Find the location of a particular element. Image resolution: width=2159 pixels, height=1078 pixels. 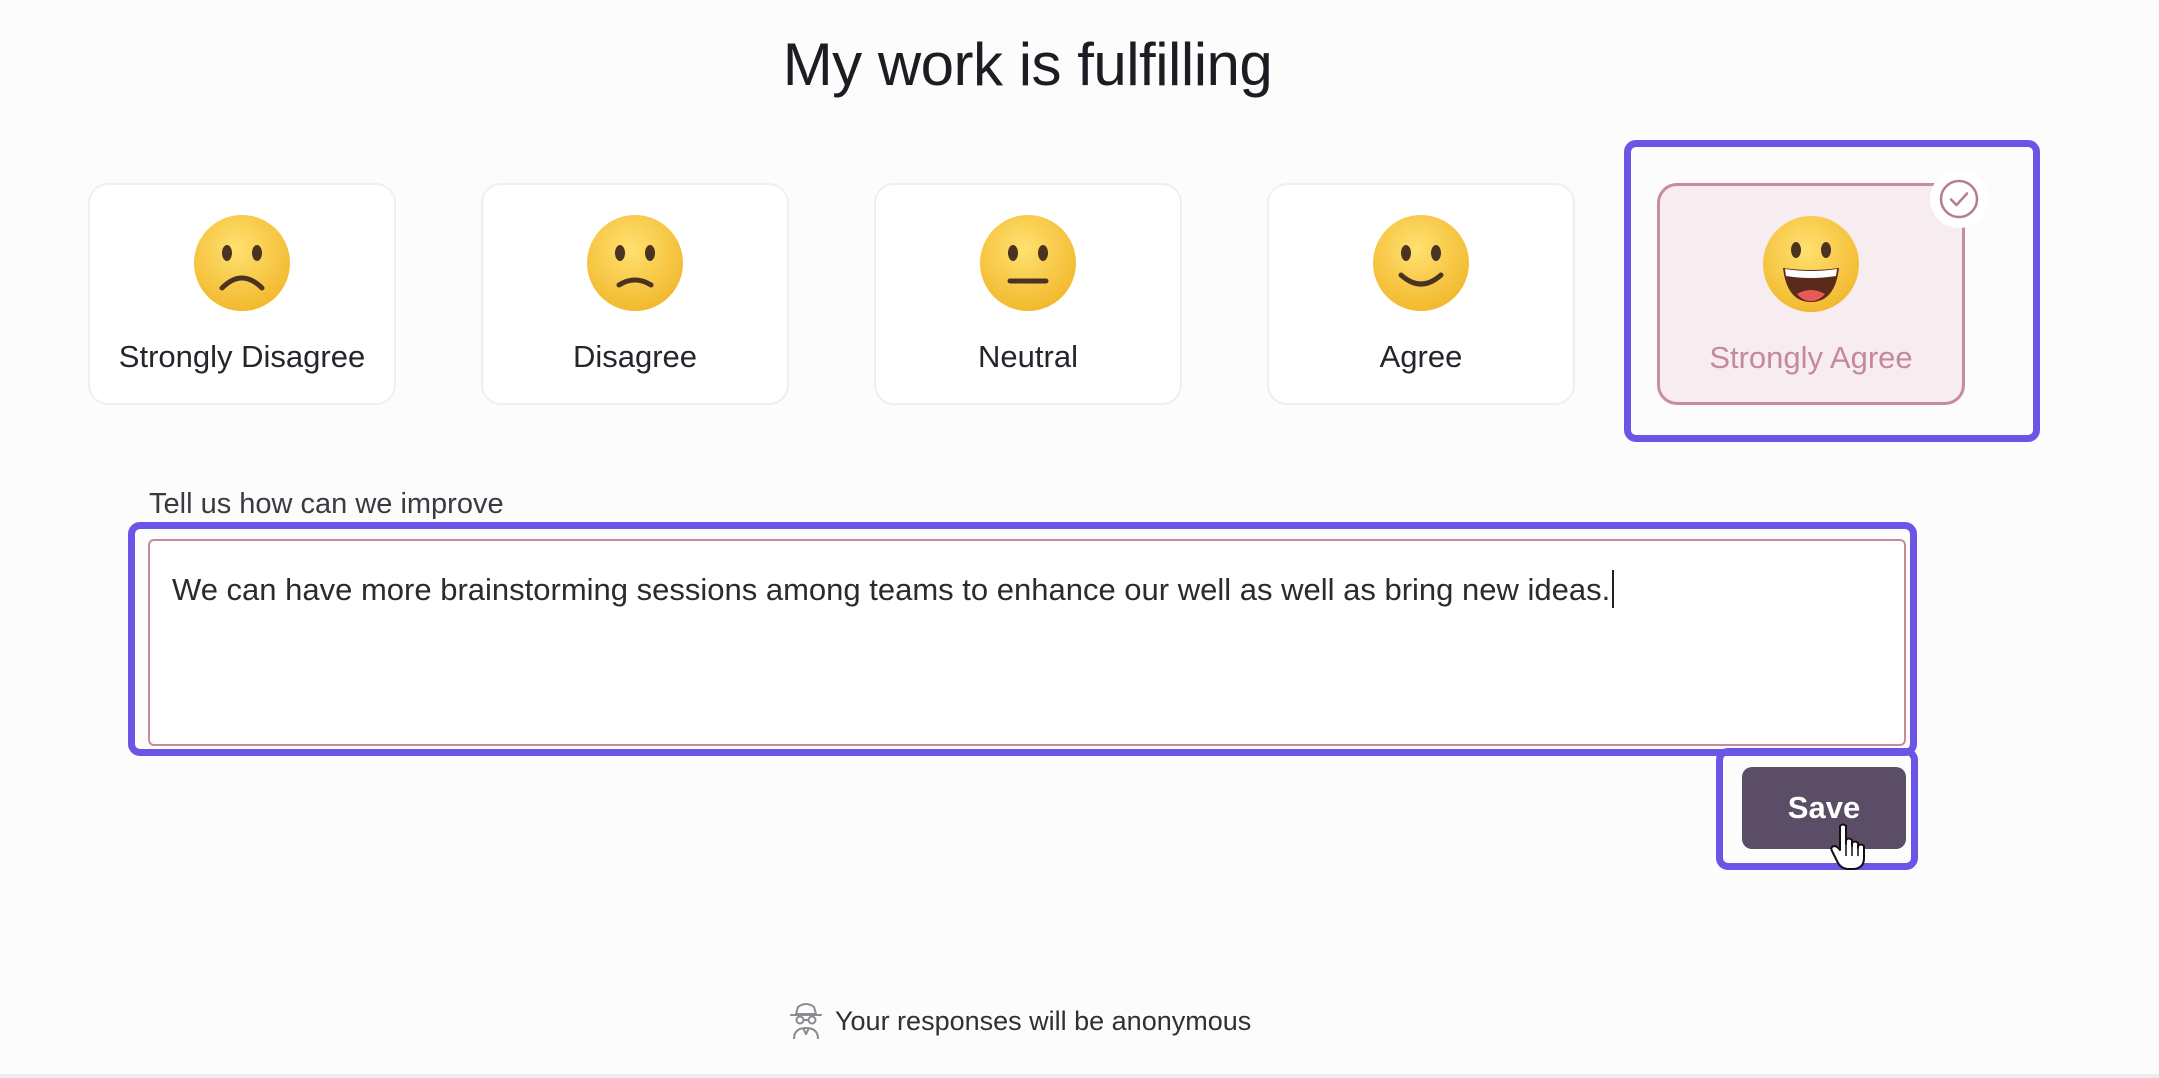

anonymous-spy-icon is located at coordinates (806, 1021).